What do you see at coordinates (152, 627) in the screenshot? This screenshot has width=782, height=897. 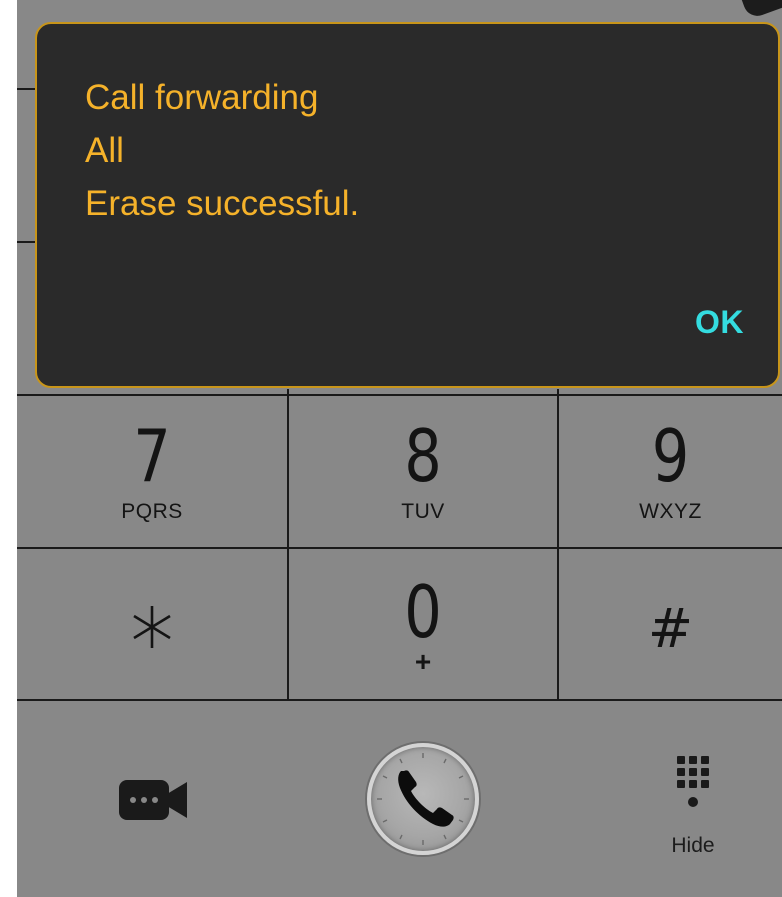 I see `asterisk-icon` at bounding box center [152, 627].